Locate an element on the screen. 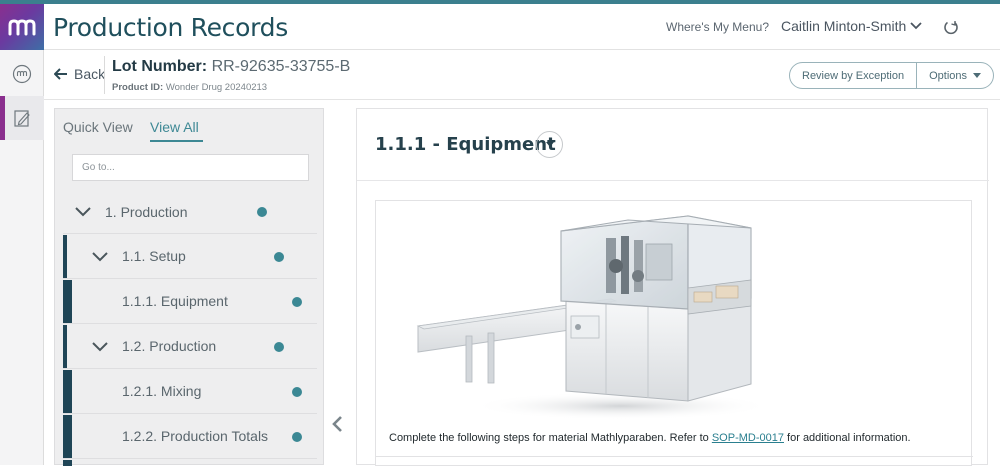  tree-item-label: 1.1. Setup is located at coordinates (154, 256).